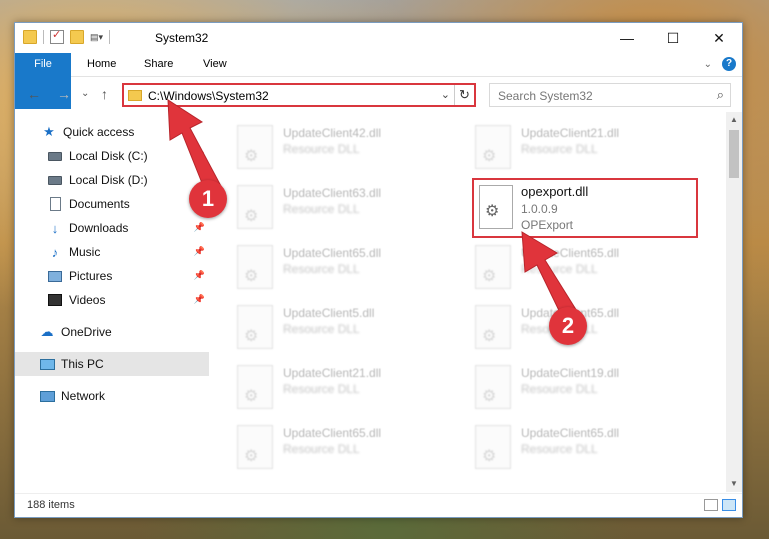  What do you see at coordinates (55, 204) in the screenshot?
I see `document-icon` at bounding box center [55, 204].